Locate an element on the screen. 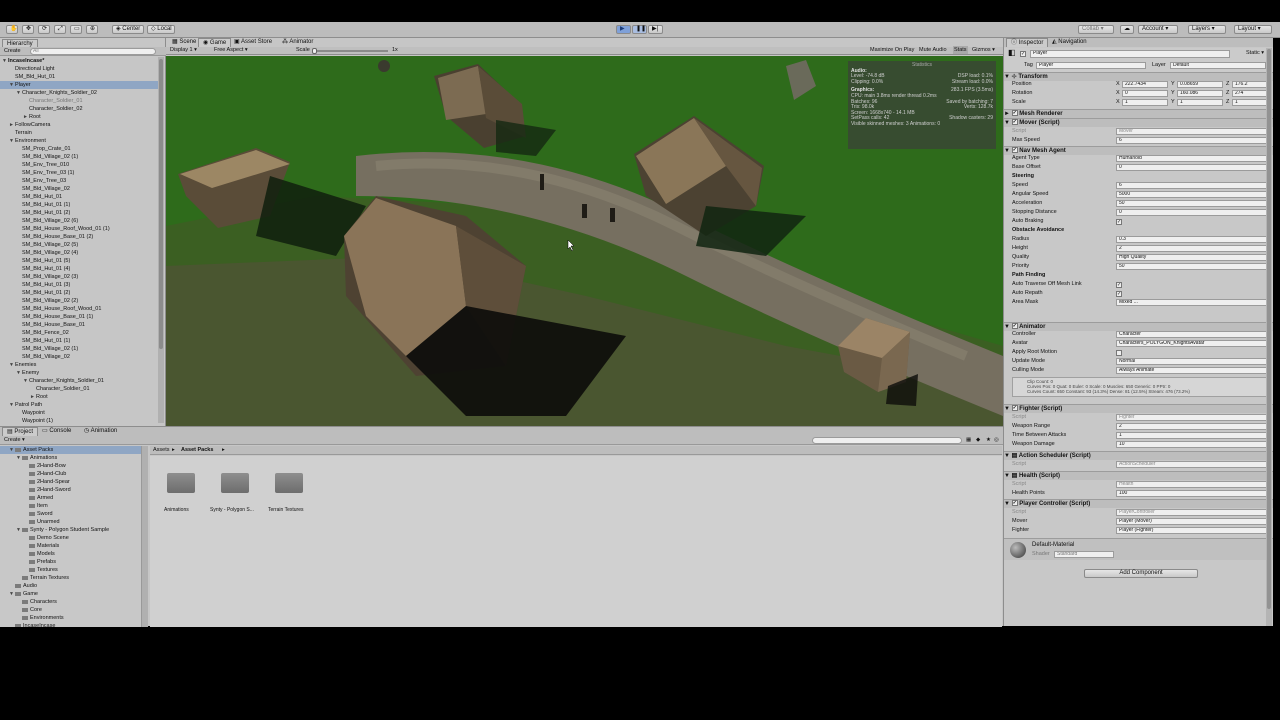 The image size is (1280, 720). time-between-attacks-field: 1 is located at coordinates (1192, 435).